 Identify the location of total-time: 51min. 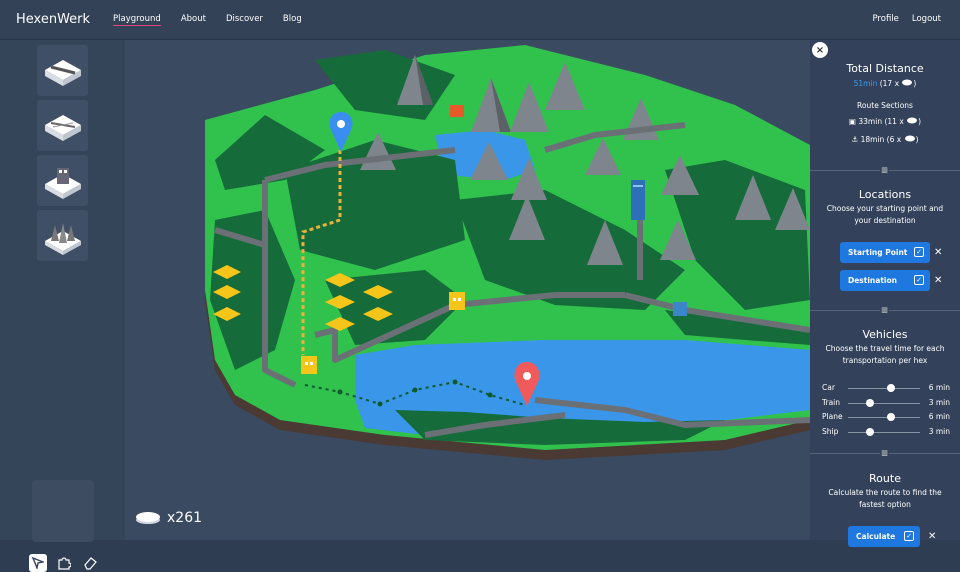
(865, 83).